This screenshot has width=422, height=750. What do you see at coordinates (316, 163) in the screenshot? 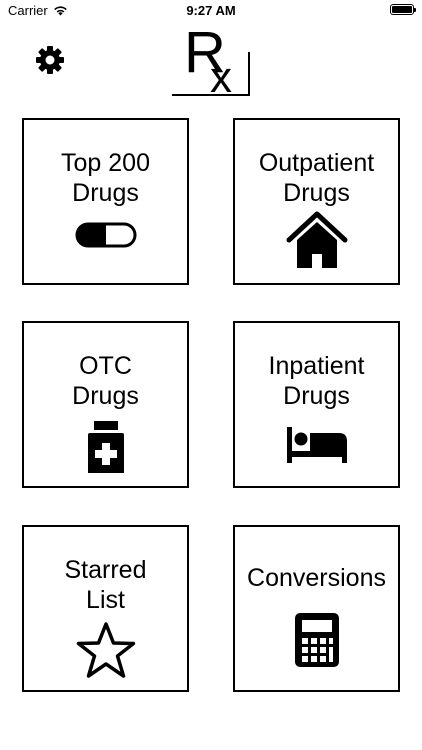
I see `tile-label-line1: Outpatient` at bounding box center [316, 163].